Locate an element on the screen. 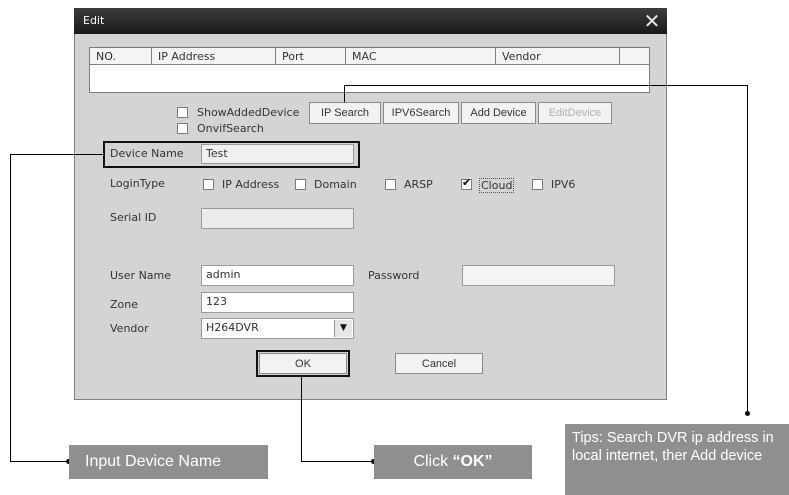  column-header-mac: MAC is located at coordinates (421, 56).